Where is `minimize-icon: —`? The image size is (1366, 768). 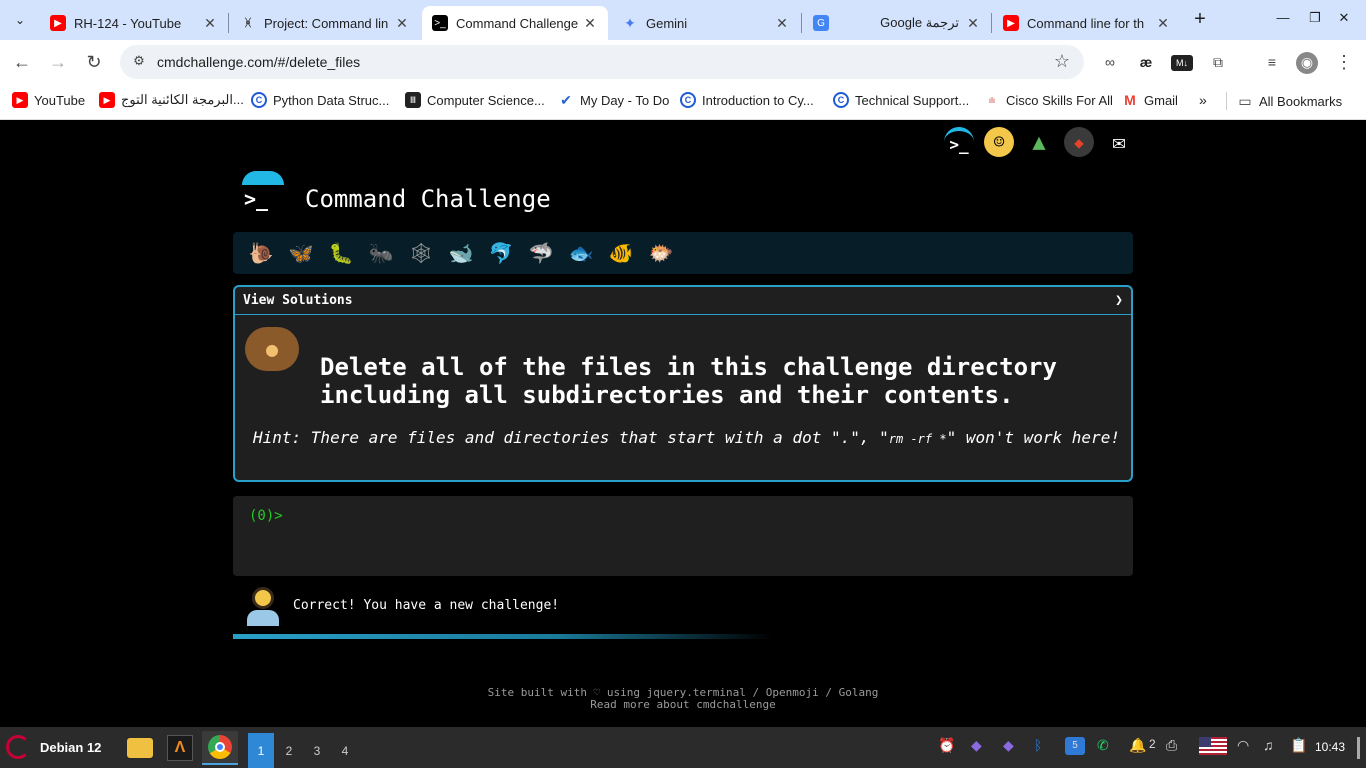
minimize-icon: — is located at coordinates (1283, 17).